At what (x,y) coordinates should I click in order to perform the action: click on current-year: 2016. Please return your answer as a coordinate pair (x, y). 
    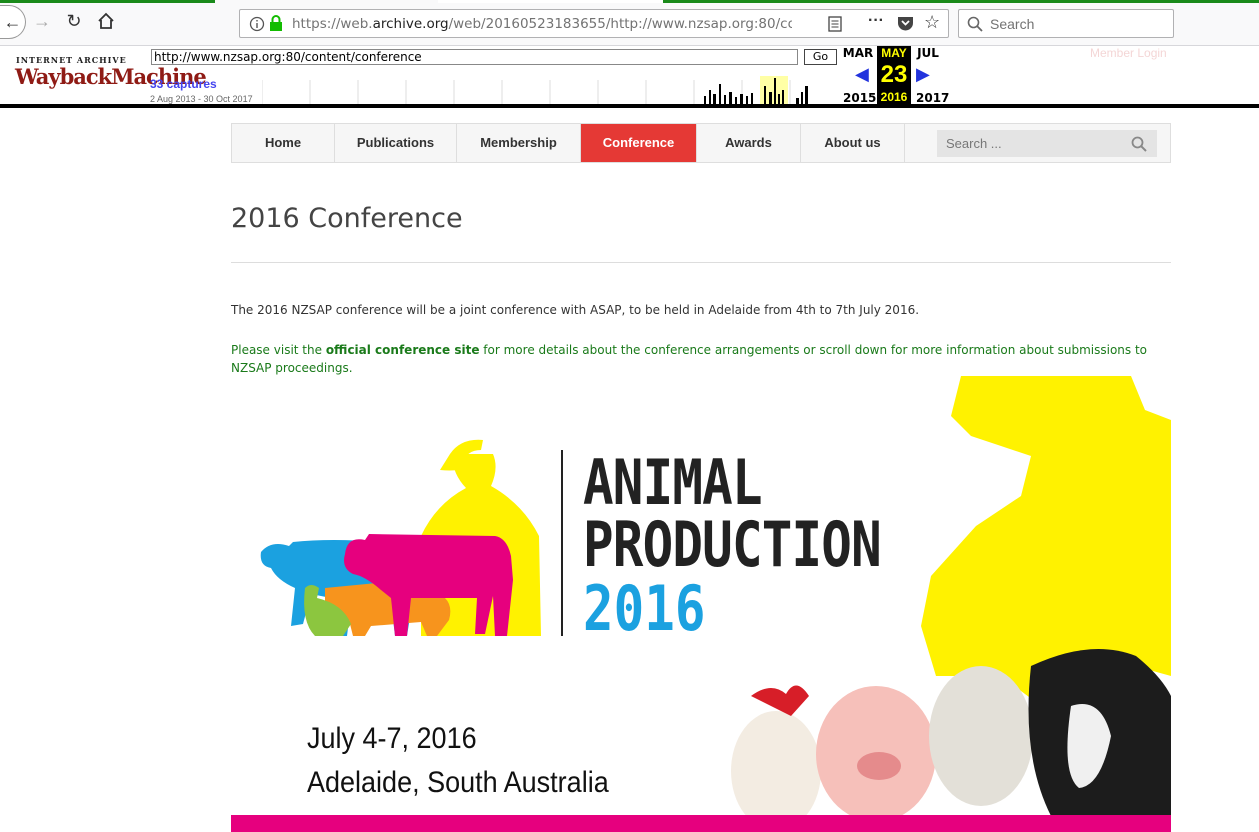
    Looking at the image, I should click on (894, 97).